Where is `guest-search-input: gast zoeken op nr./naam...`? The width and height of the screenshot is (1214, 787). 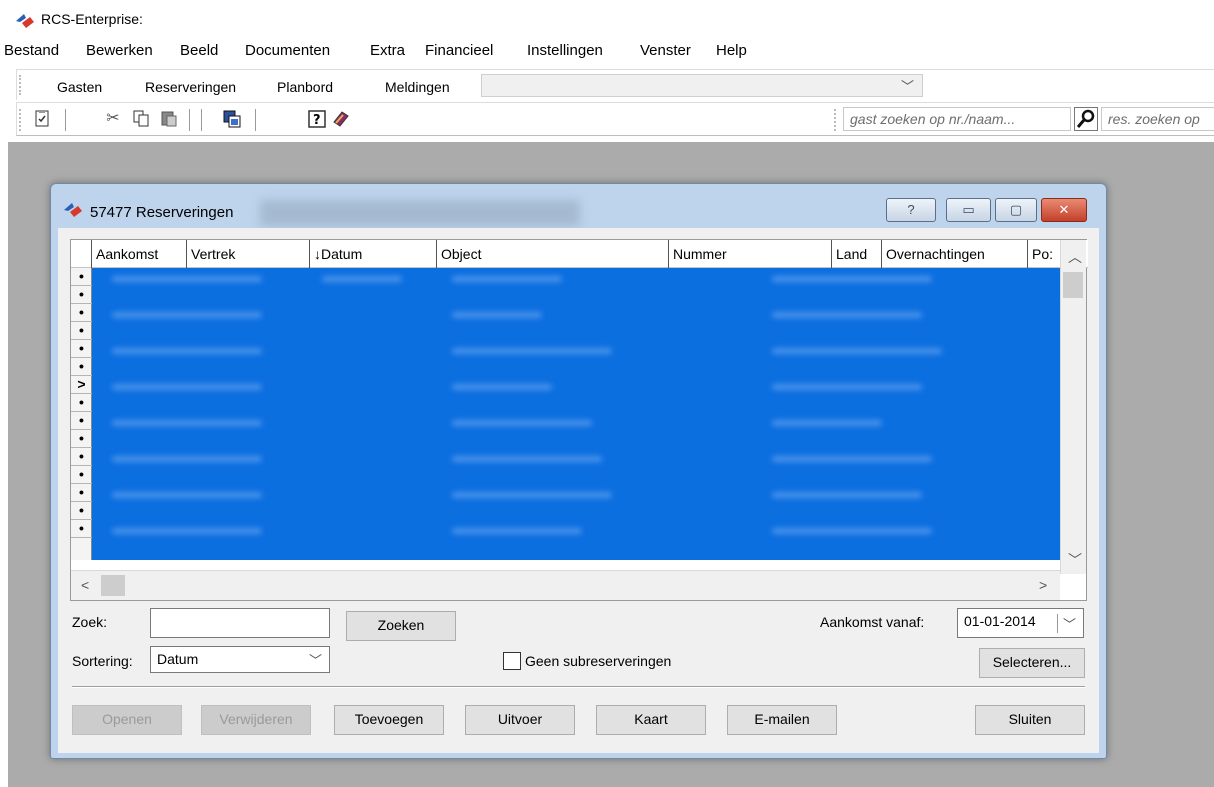 guest-search-input: gast zoeken op nr./naam... is located at coordinates (957, 119).